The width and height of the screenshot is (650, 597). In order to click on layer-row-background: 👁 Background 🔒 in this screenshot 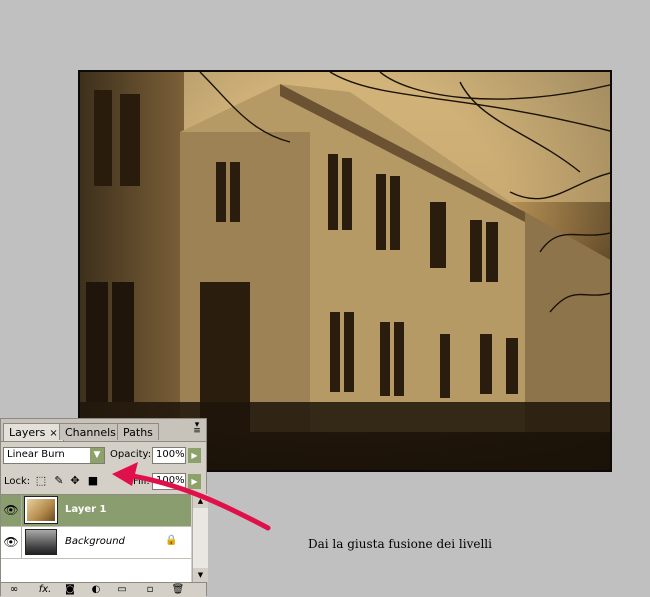, I will do `click(96, 543)`.